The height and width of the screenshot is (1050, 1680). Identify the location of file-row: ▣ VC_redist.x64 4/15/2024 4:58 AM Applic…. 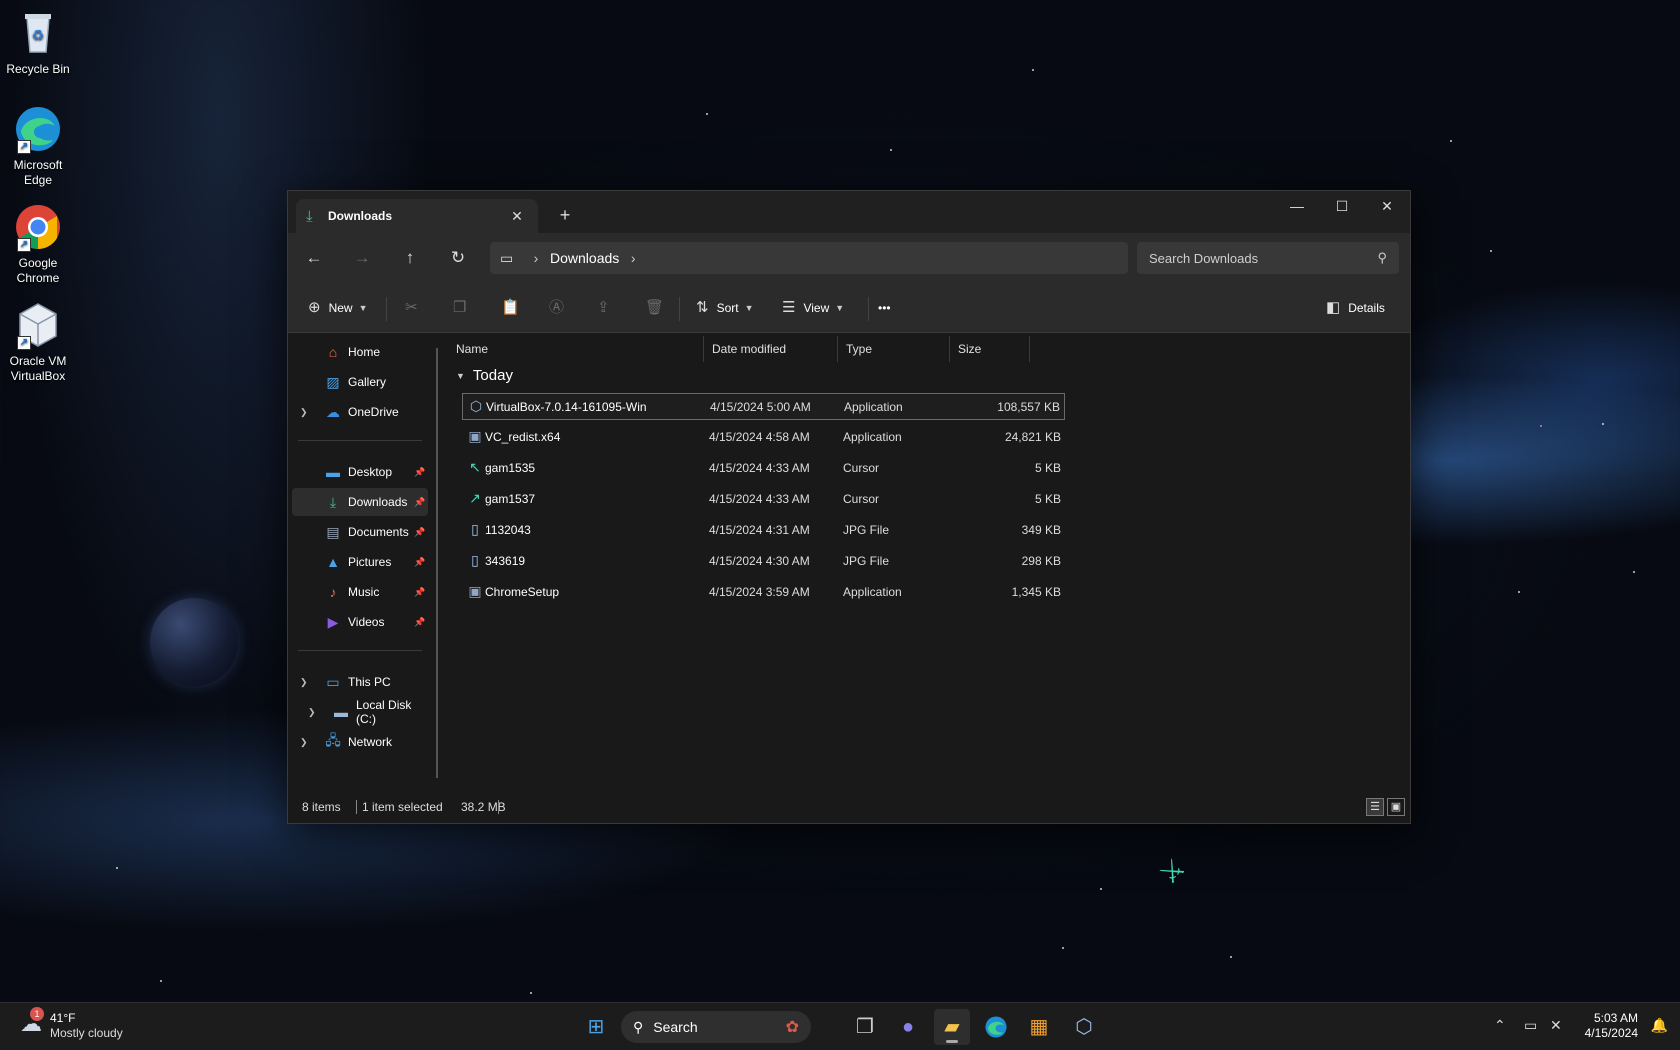
(763, 437).